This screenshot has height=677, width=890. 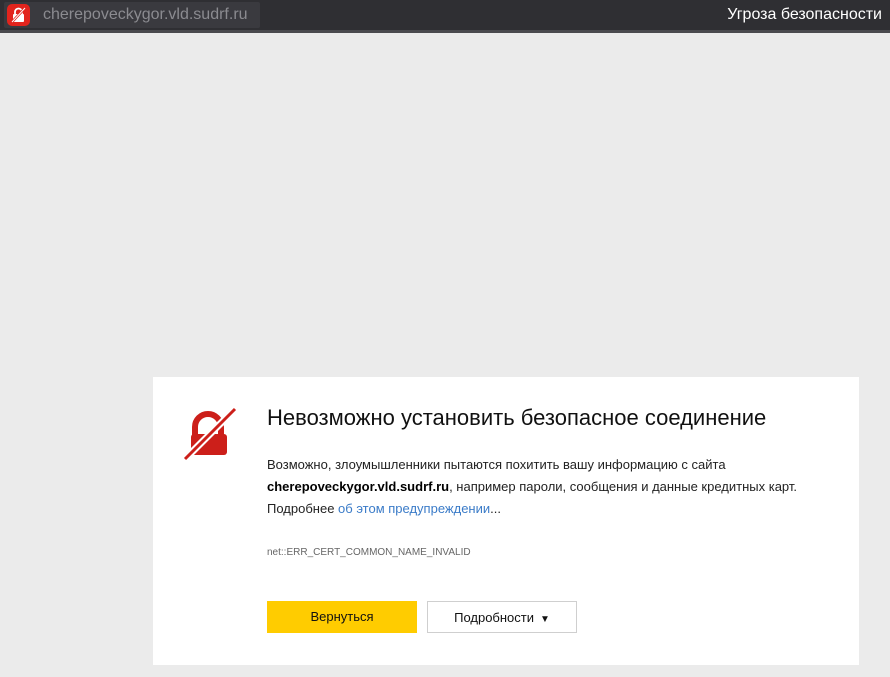 What do you see at coordinates (494, 617) in the screenshot?
I see `details-button-label: Подробности` at bounding box center [494, 617].